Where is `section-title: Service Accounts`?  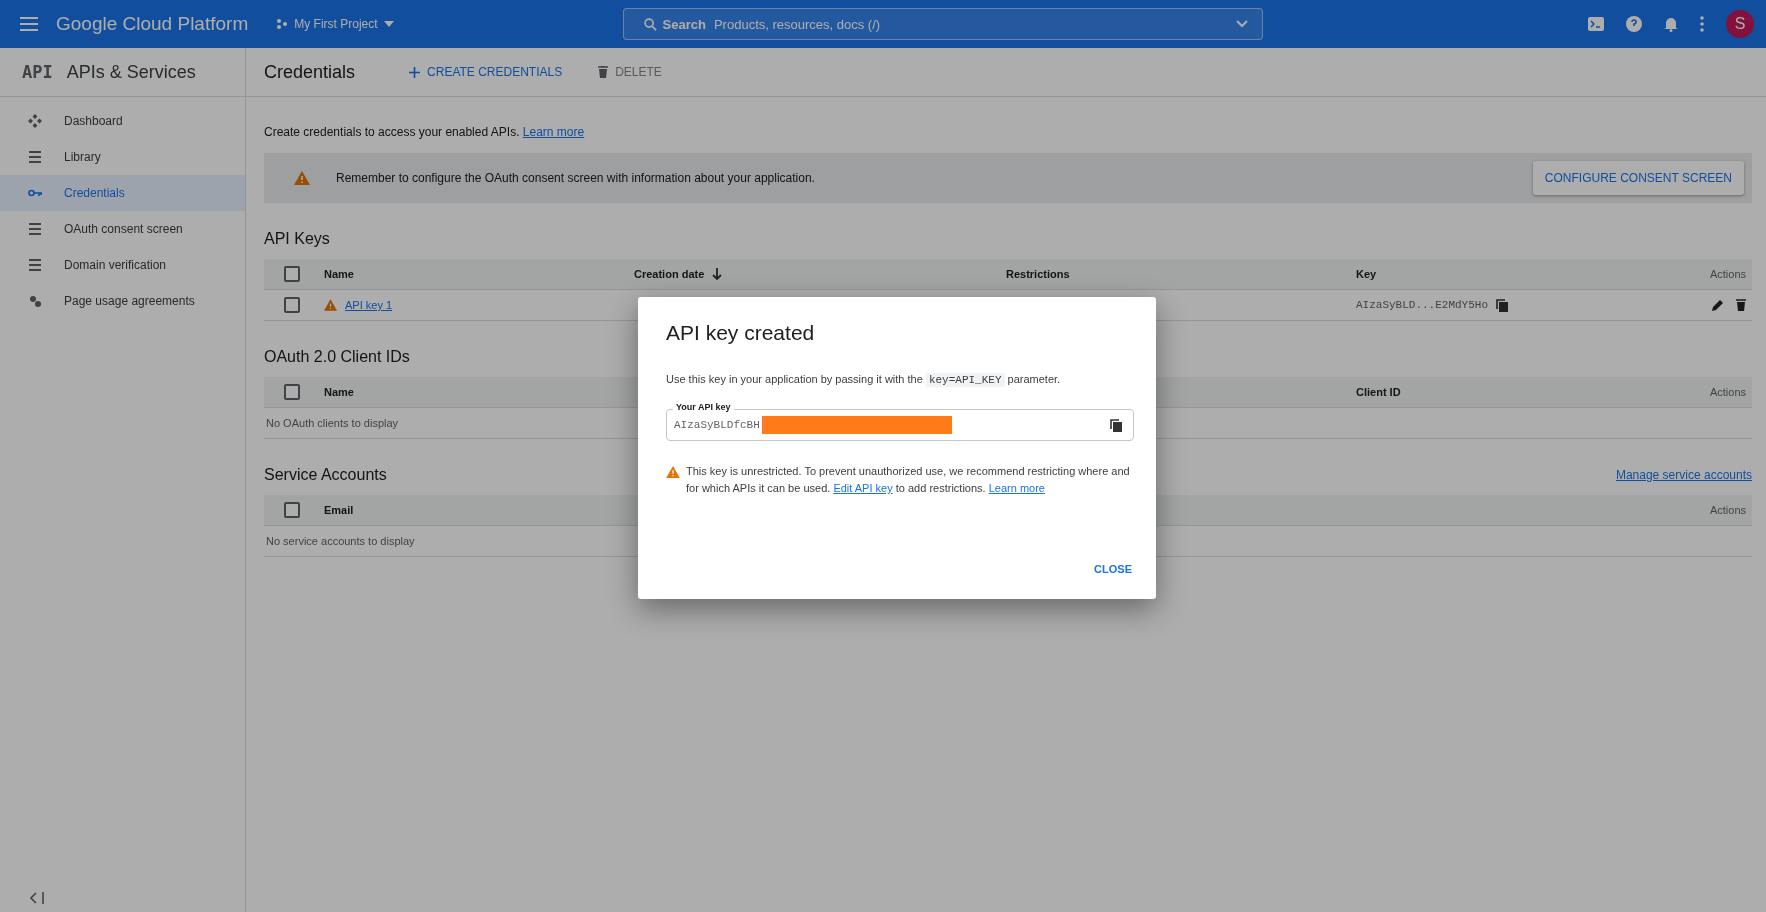 section-title: Service Accounts is located at coordinates (325, 475).